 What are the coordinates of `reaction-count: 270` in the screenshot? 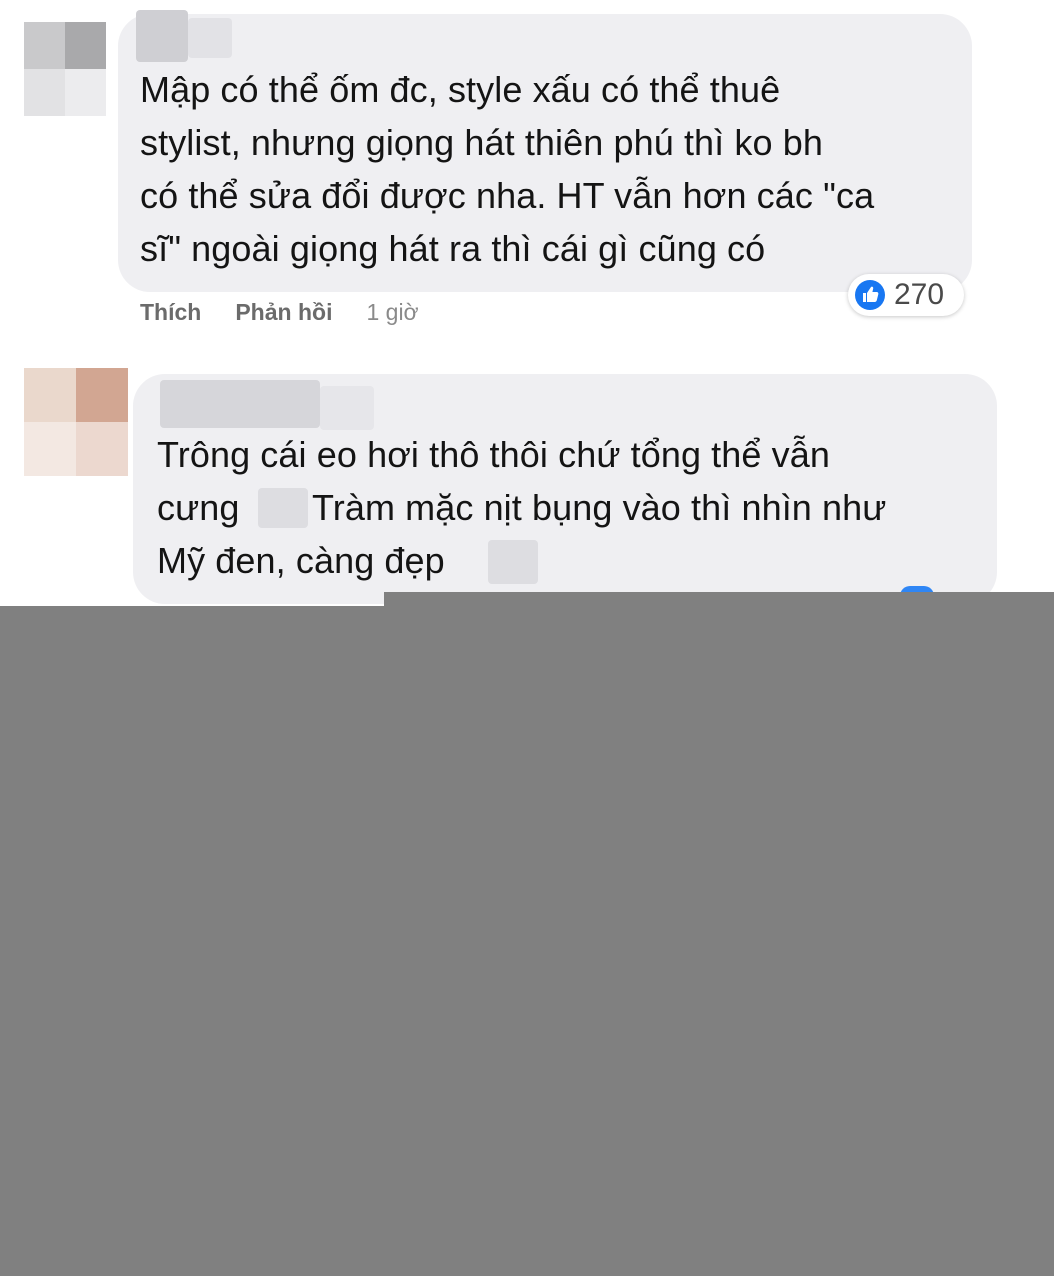 It's located at (919, 294).